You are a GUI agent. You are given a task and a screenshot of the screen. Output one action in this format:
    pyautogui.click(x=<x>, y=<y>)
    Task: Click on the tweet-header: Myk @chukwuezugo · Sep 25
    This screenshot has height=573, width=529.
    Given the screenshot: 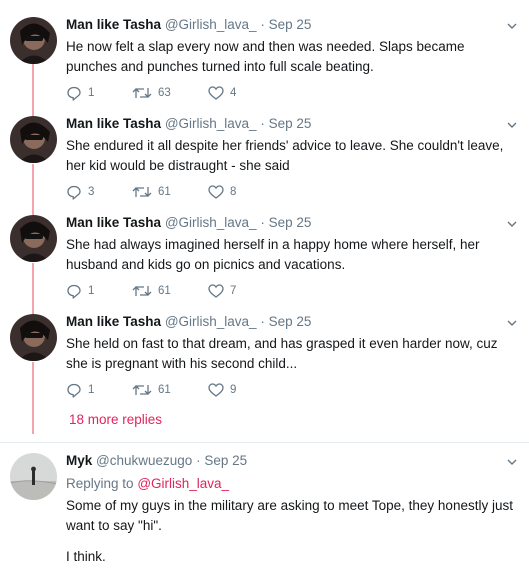 What is the action you would take?
    pyautogui.click(x=156, y=460)
    